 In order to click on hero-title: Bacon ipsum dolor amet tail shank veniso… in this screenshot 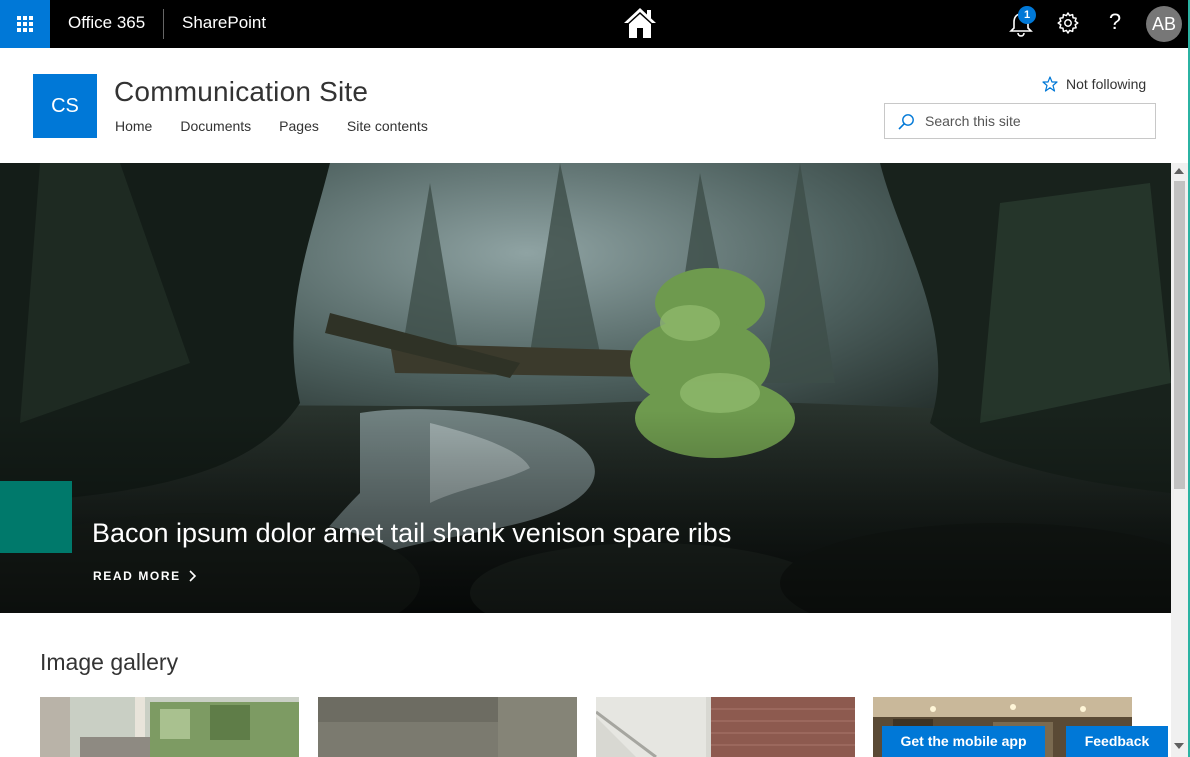, I will do `click(411, 533)`.